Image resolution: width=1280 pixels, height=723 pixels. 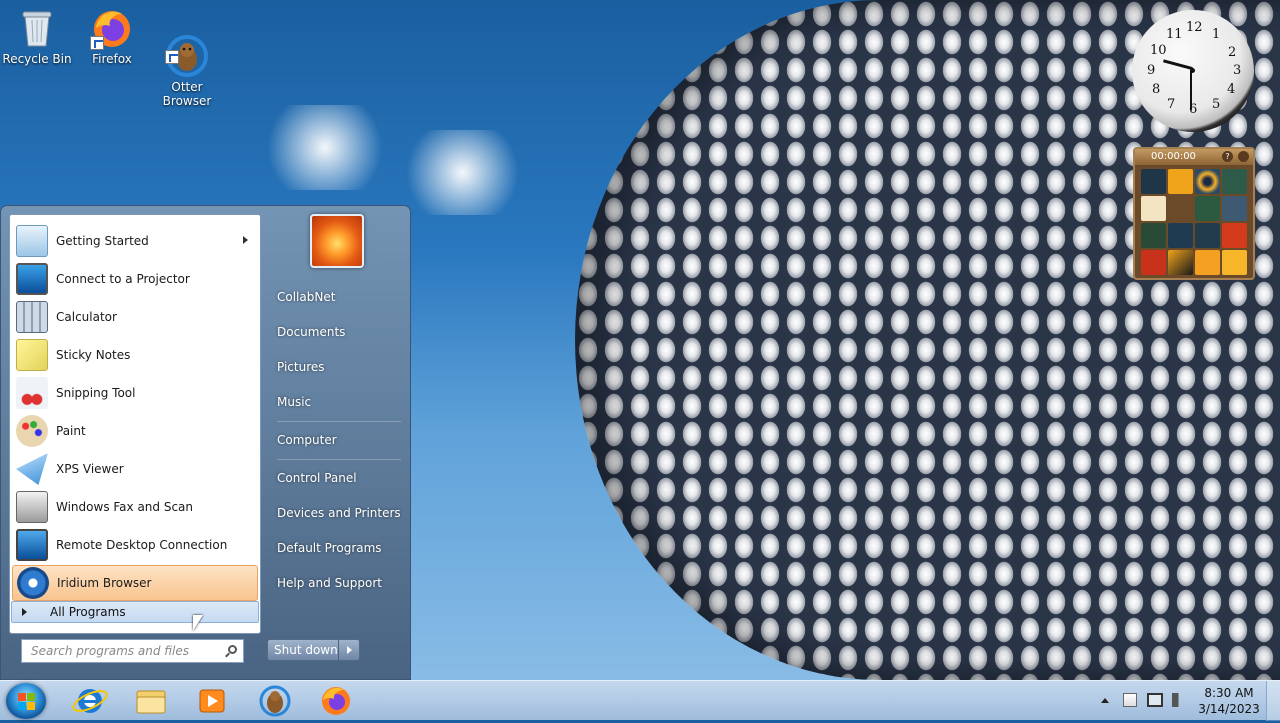 I want to click on desktop-icon-otter-browser: Otter Browser, so click(x=187, y=61).